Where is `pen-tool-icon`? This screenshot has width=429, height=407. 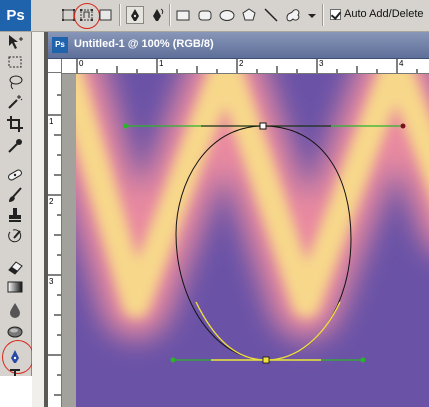 pen-tool-icon is located at coordinates (135, 15).